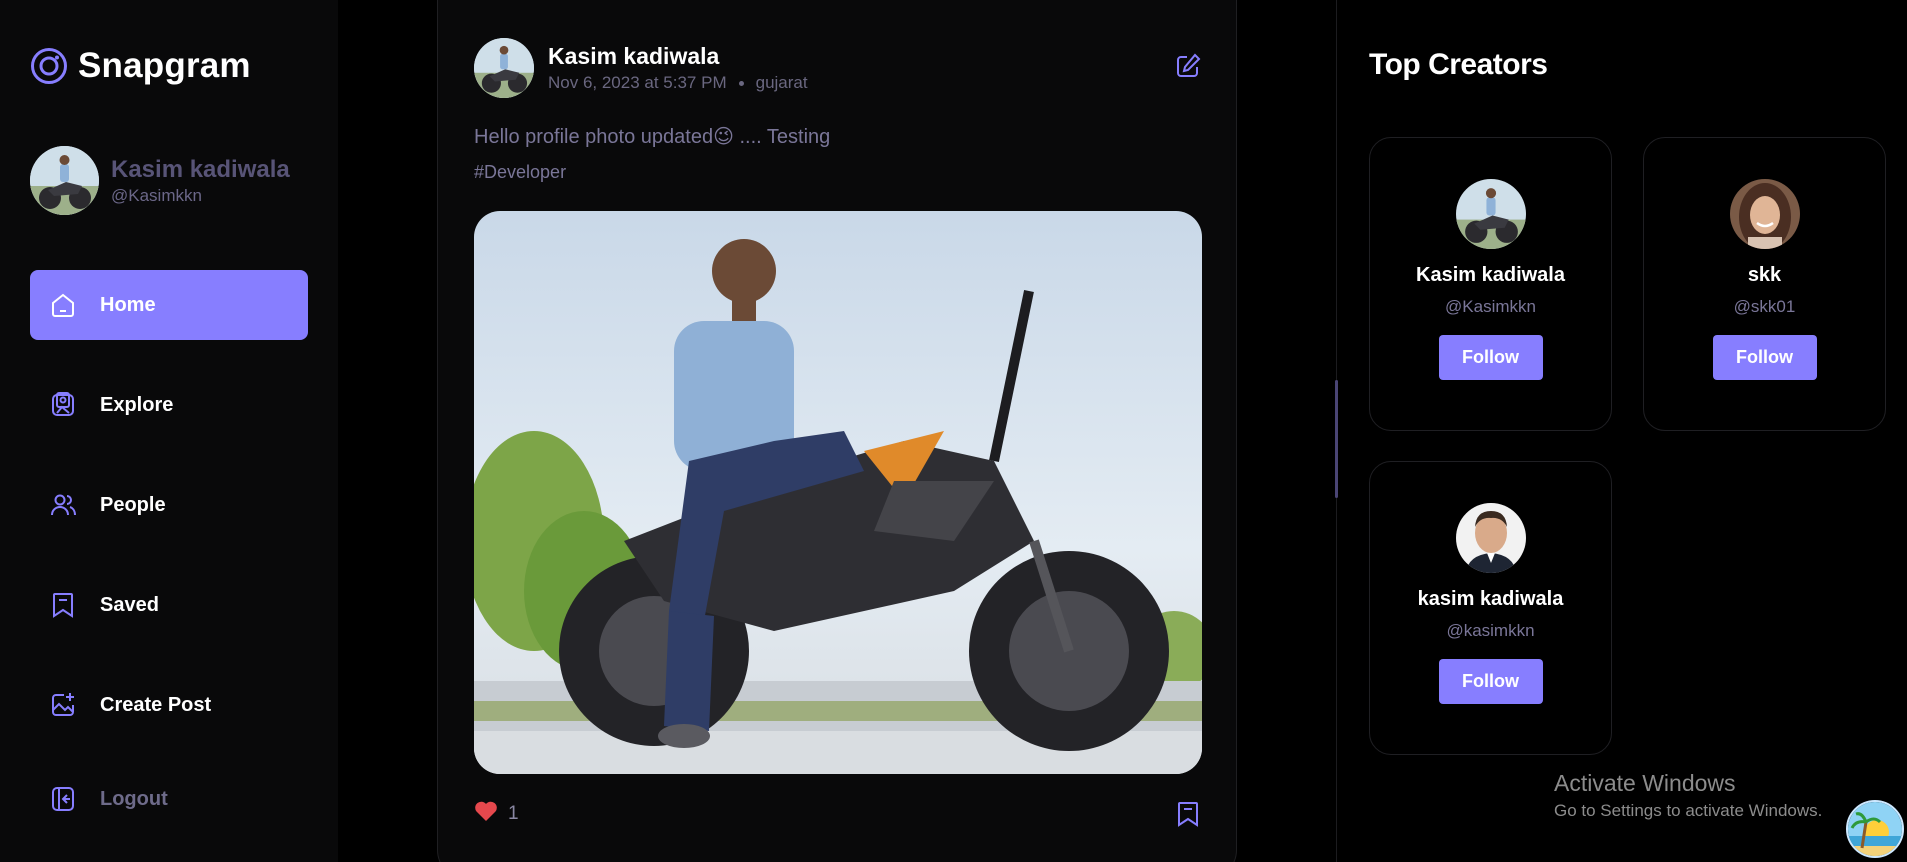  I want to click on sidebar-item-saved: Saved, so click(169, 605).